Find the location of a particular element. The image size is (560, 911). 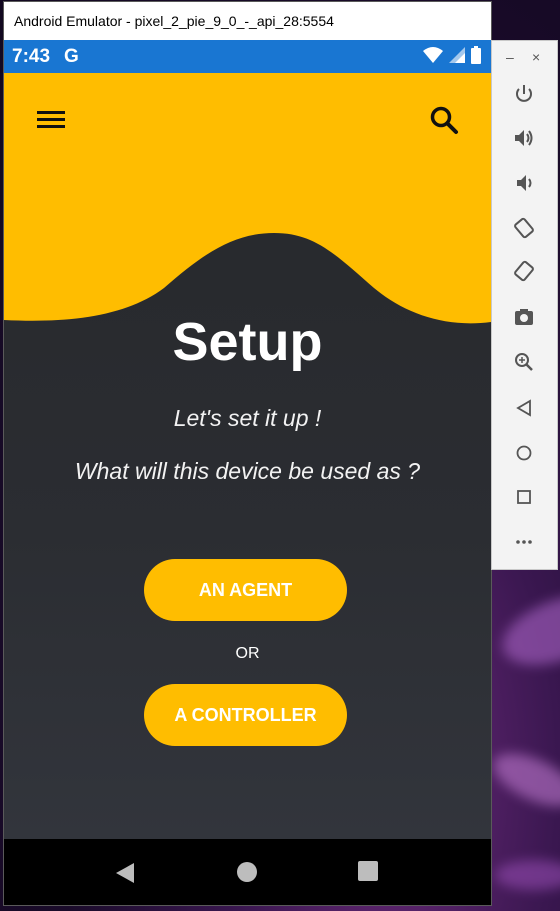

nav-overview-icon is located at coordinates (368, 871).